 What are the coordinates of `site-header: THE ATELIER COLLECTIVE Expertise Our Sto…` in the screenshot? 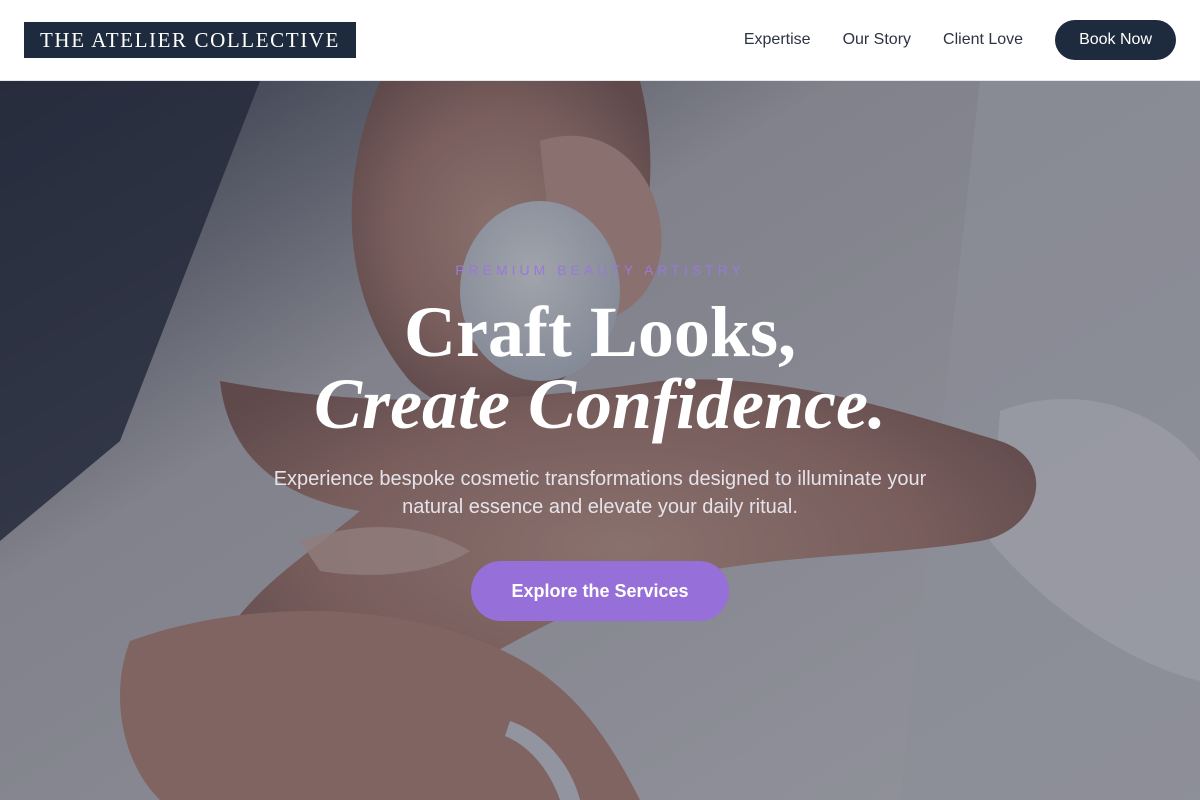 It's located at (600, 40).